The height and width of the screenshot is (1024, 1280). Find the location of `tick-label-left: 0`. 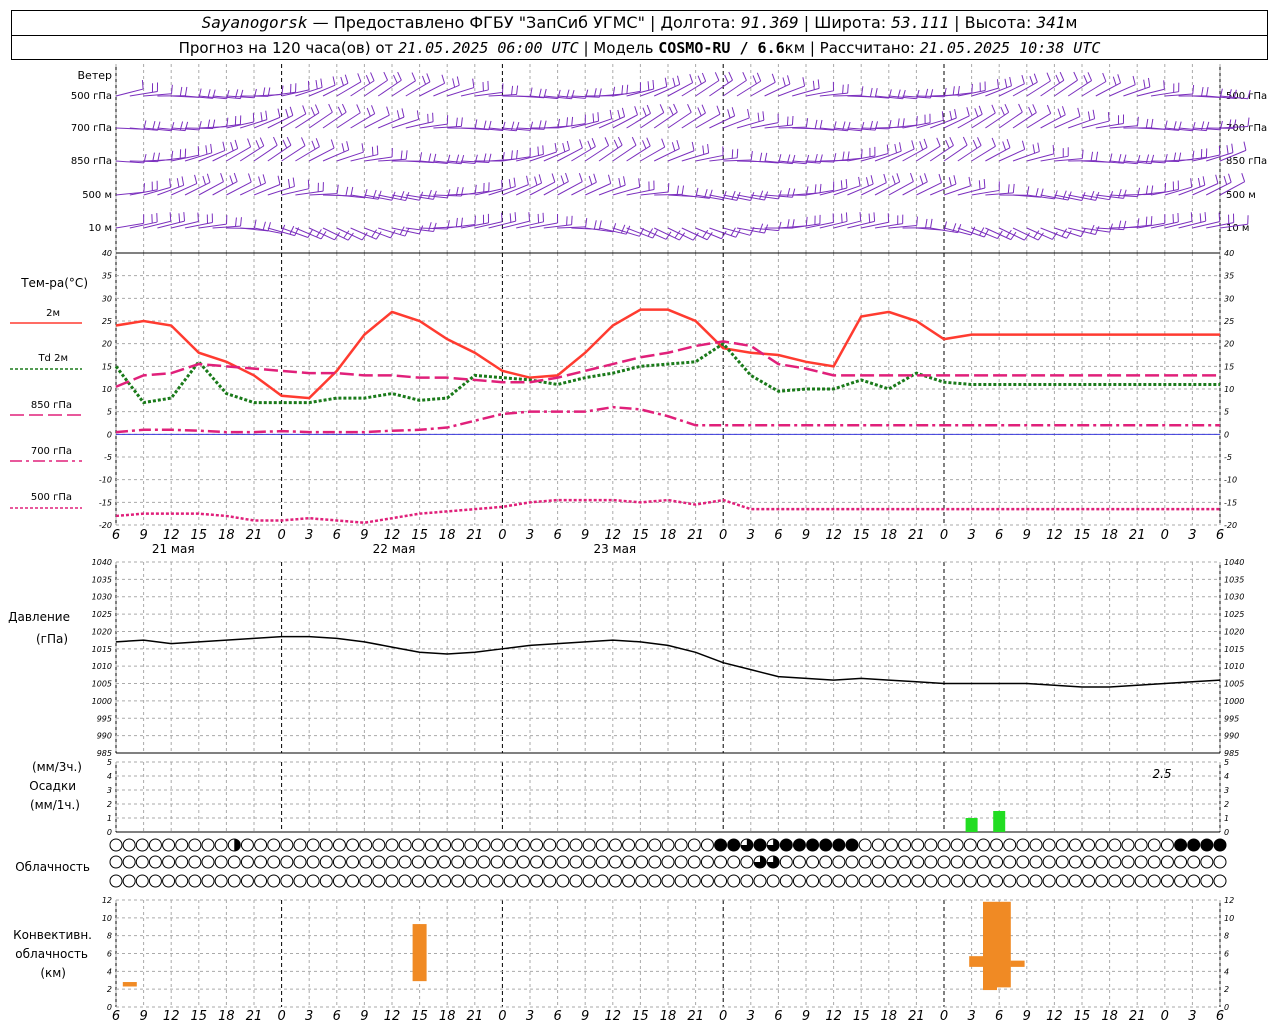

tick-label-left: 0 is located at coordinates (109, 832).